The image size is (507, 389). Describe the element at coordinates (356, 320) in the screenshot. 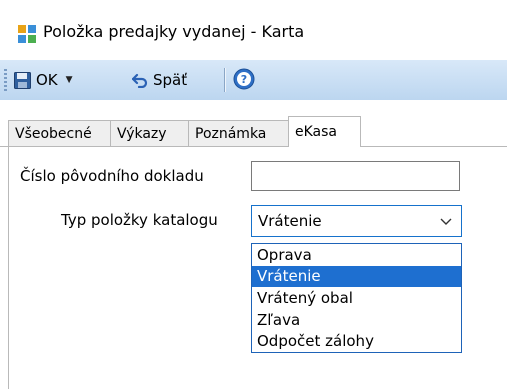

I see `dropdown-option-zlava: Zľava` at that location.